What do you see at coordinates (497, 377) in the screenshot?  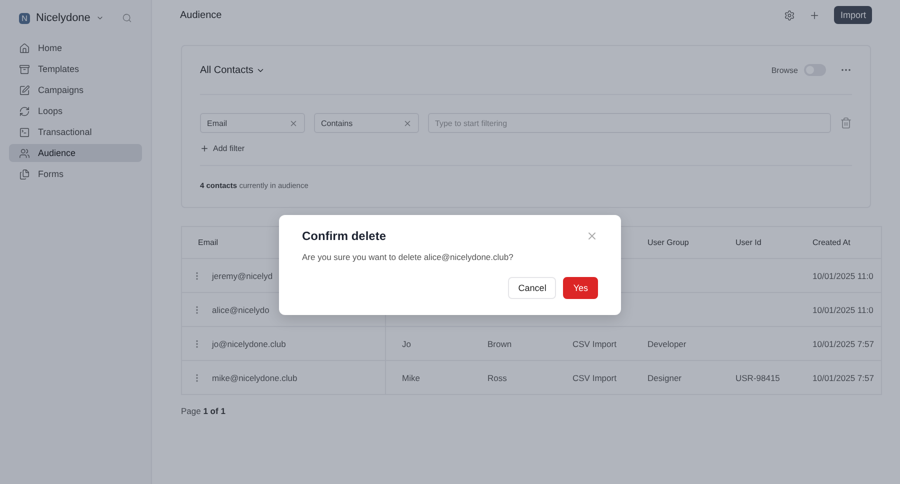 I see `table-cell: Ross` at bounding box center [497, 377].